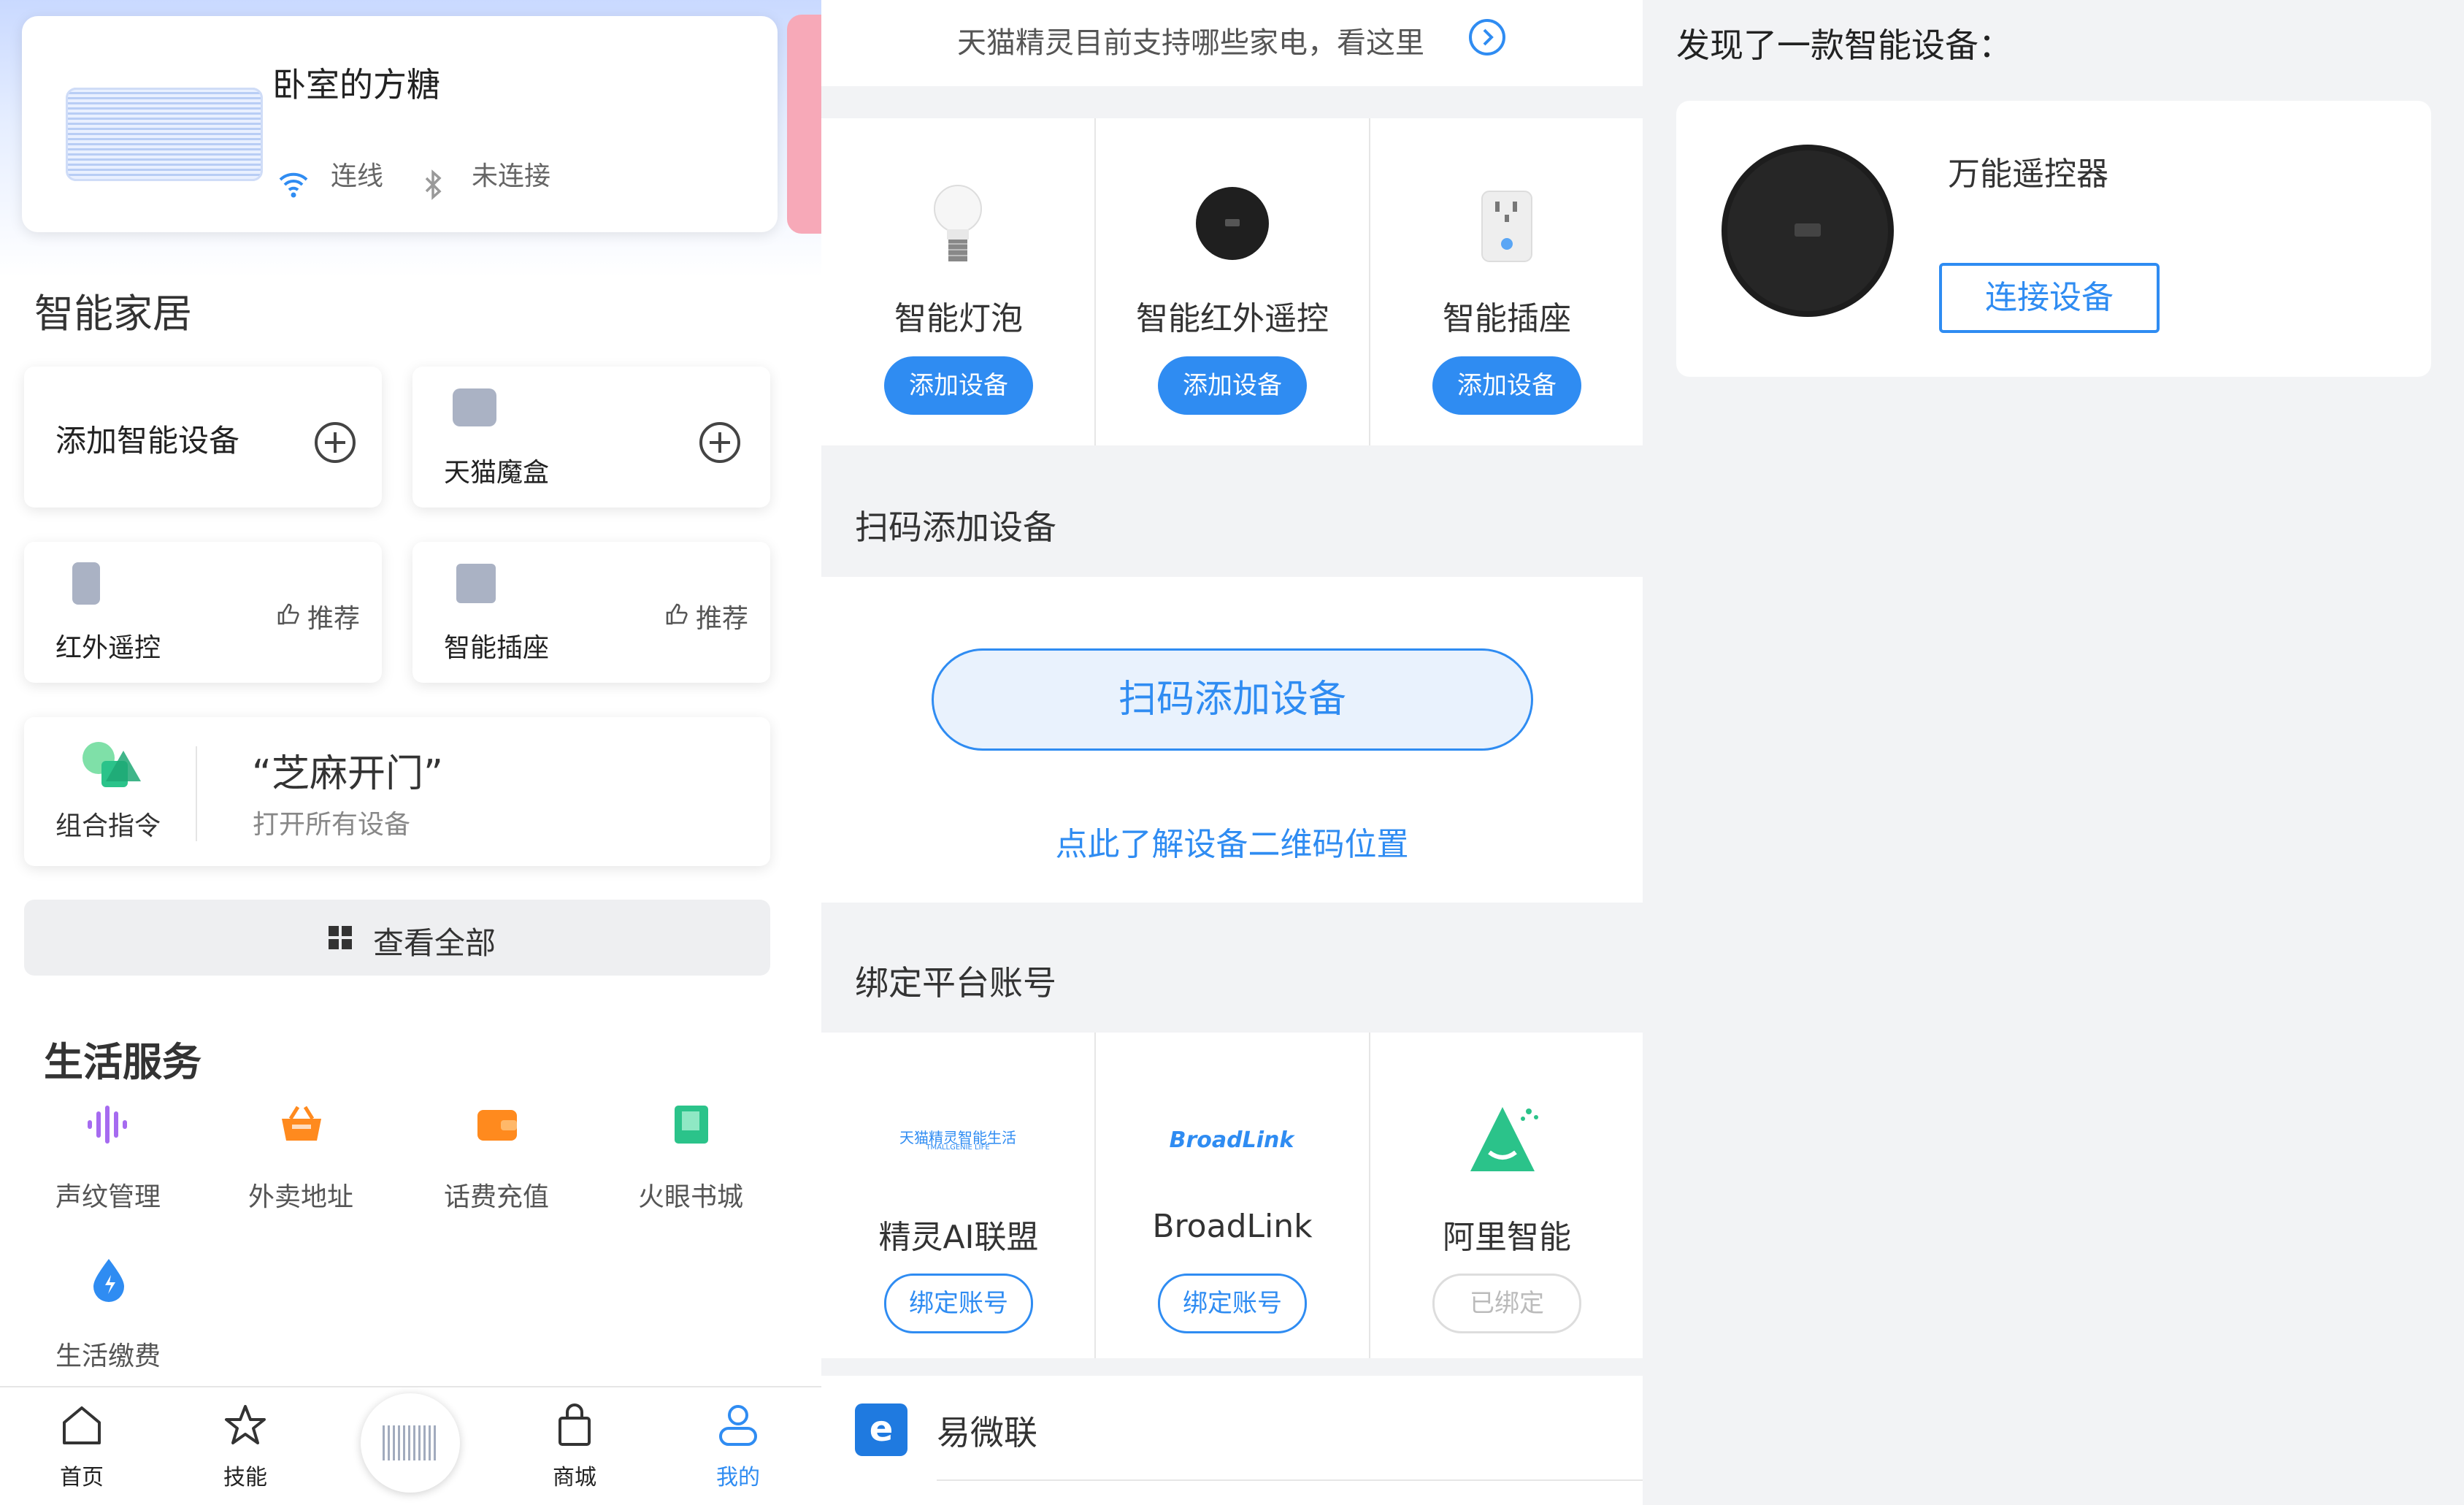 The image size is (2464, 1505). What do you see at coordinates (108, 1165) in the screenshot?
I see `voiceprint-item: 声纹管理` at bounding box center [108, 1165].